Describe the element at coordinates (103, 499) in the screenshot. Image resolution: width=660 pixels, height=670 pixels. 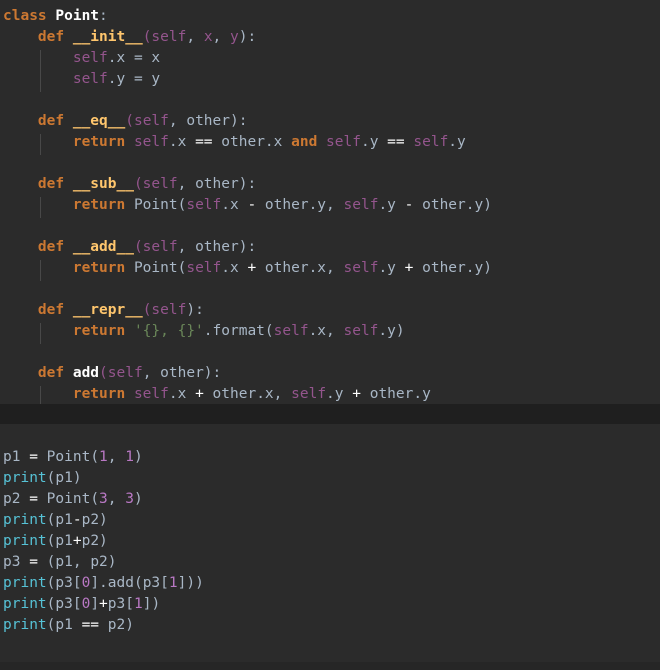
I see `code-token: 3` at that location.